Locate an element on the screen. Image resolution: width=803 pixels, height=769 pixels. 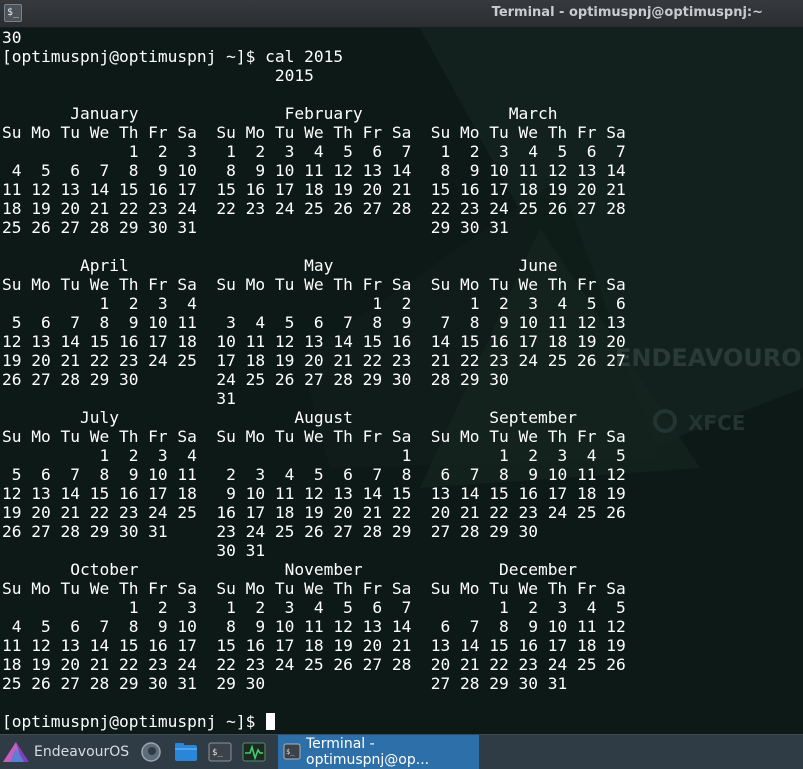
window-titlebar: $_ Terminal - optimuspnj@optimuspnj:~ is located at coordinates (401, 14).